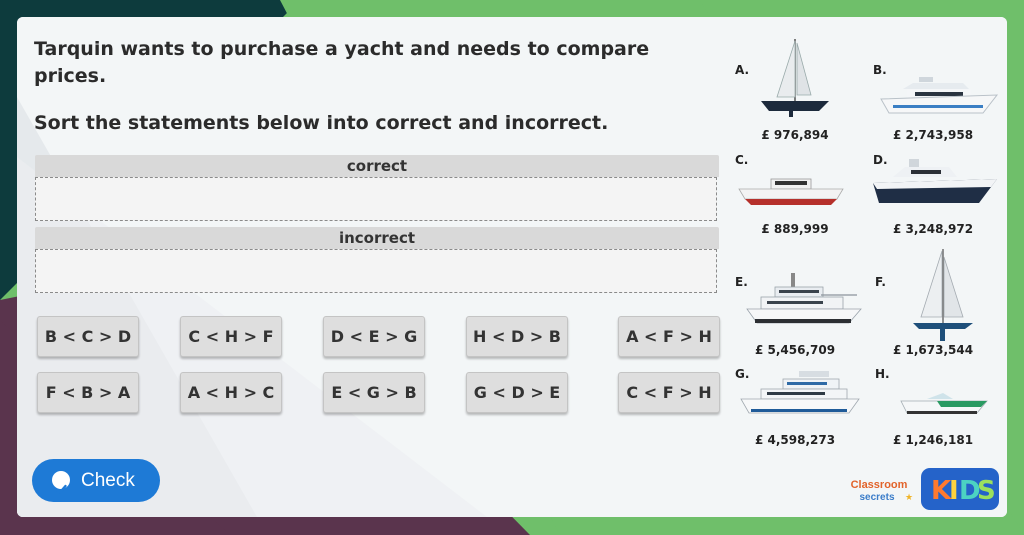  What do you see at coordinates (795, 350) in the screenshot?
I see `boat-price-e: £ 5,456,709` at bounding box center [795, 350].